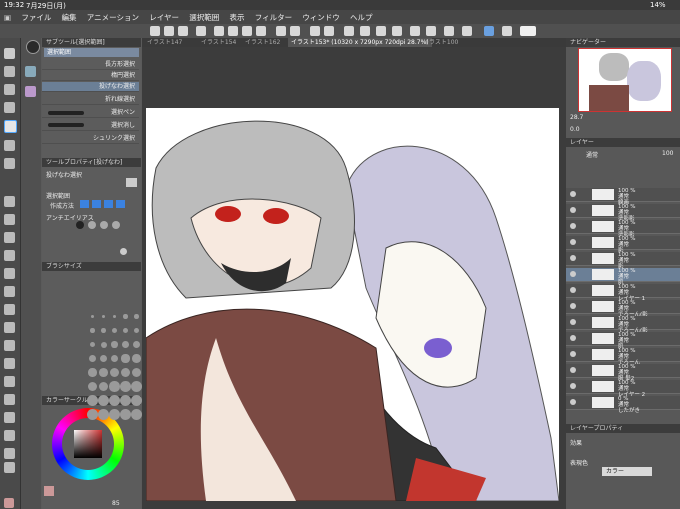 This screenshot has width=680, height=509. I want to click on open-icon, so click(169, 31).